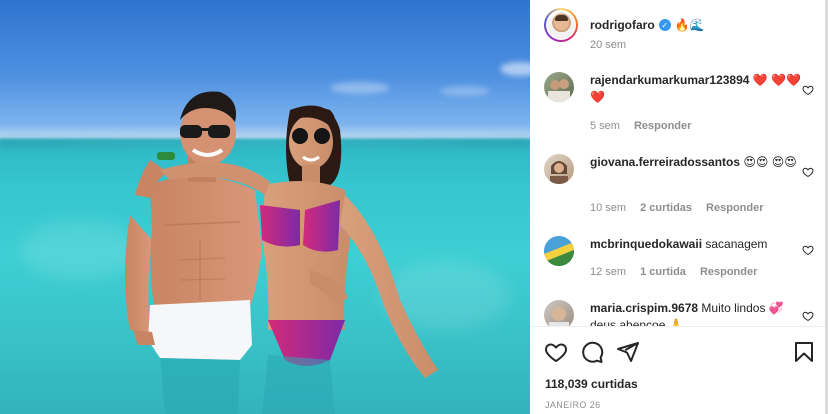 This screenshot has height=414, width=828. What do you see at coordinates (666, 208) in the screenshot?
I see `comment-likes-count: 2 curtidas` at bounding box center [666, 208].